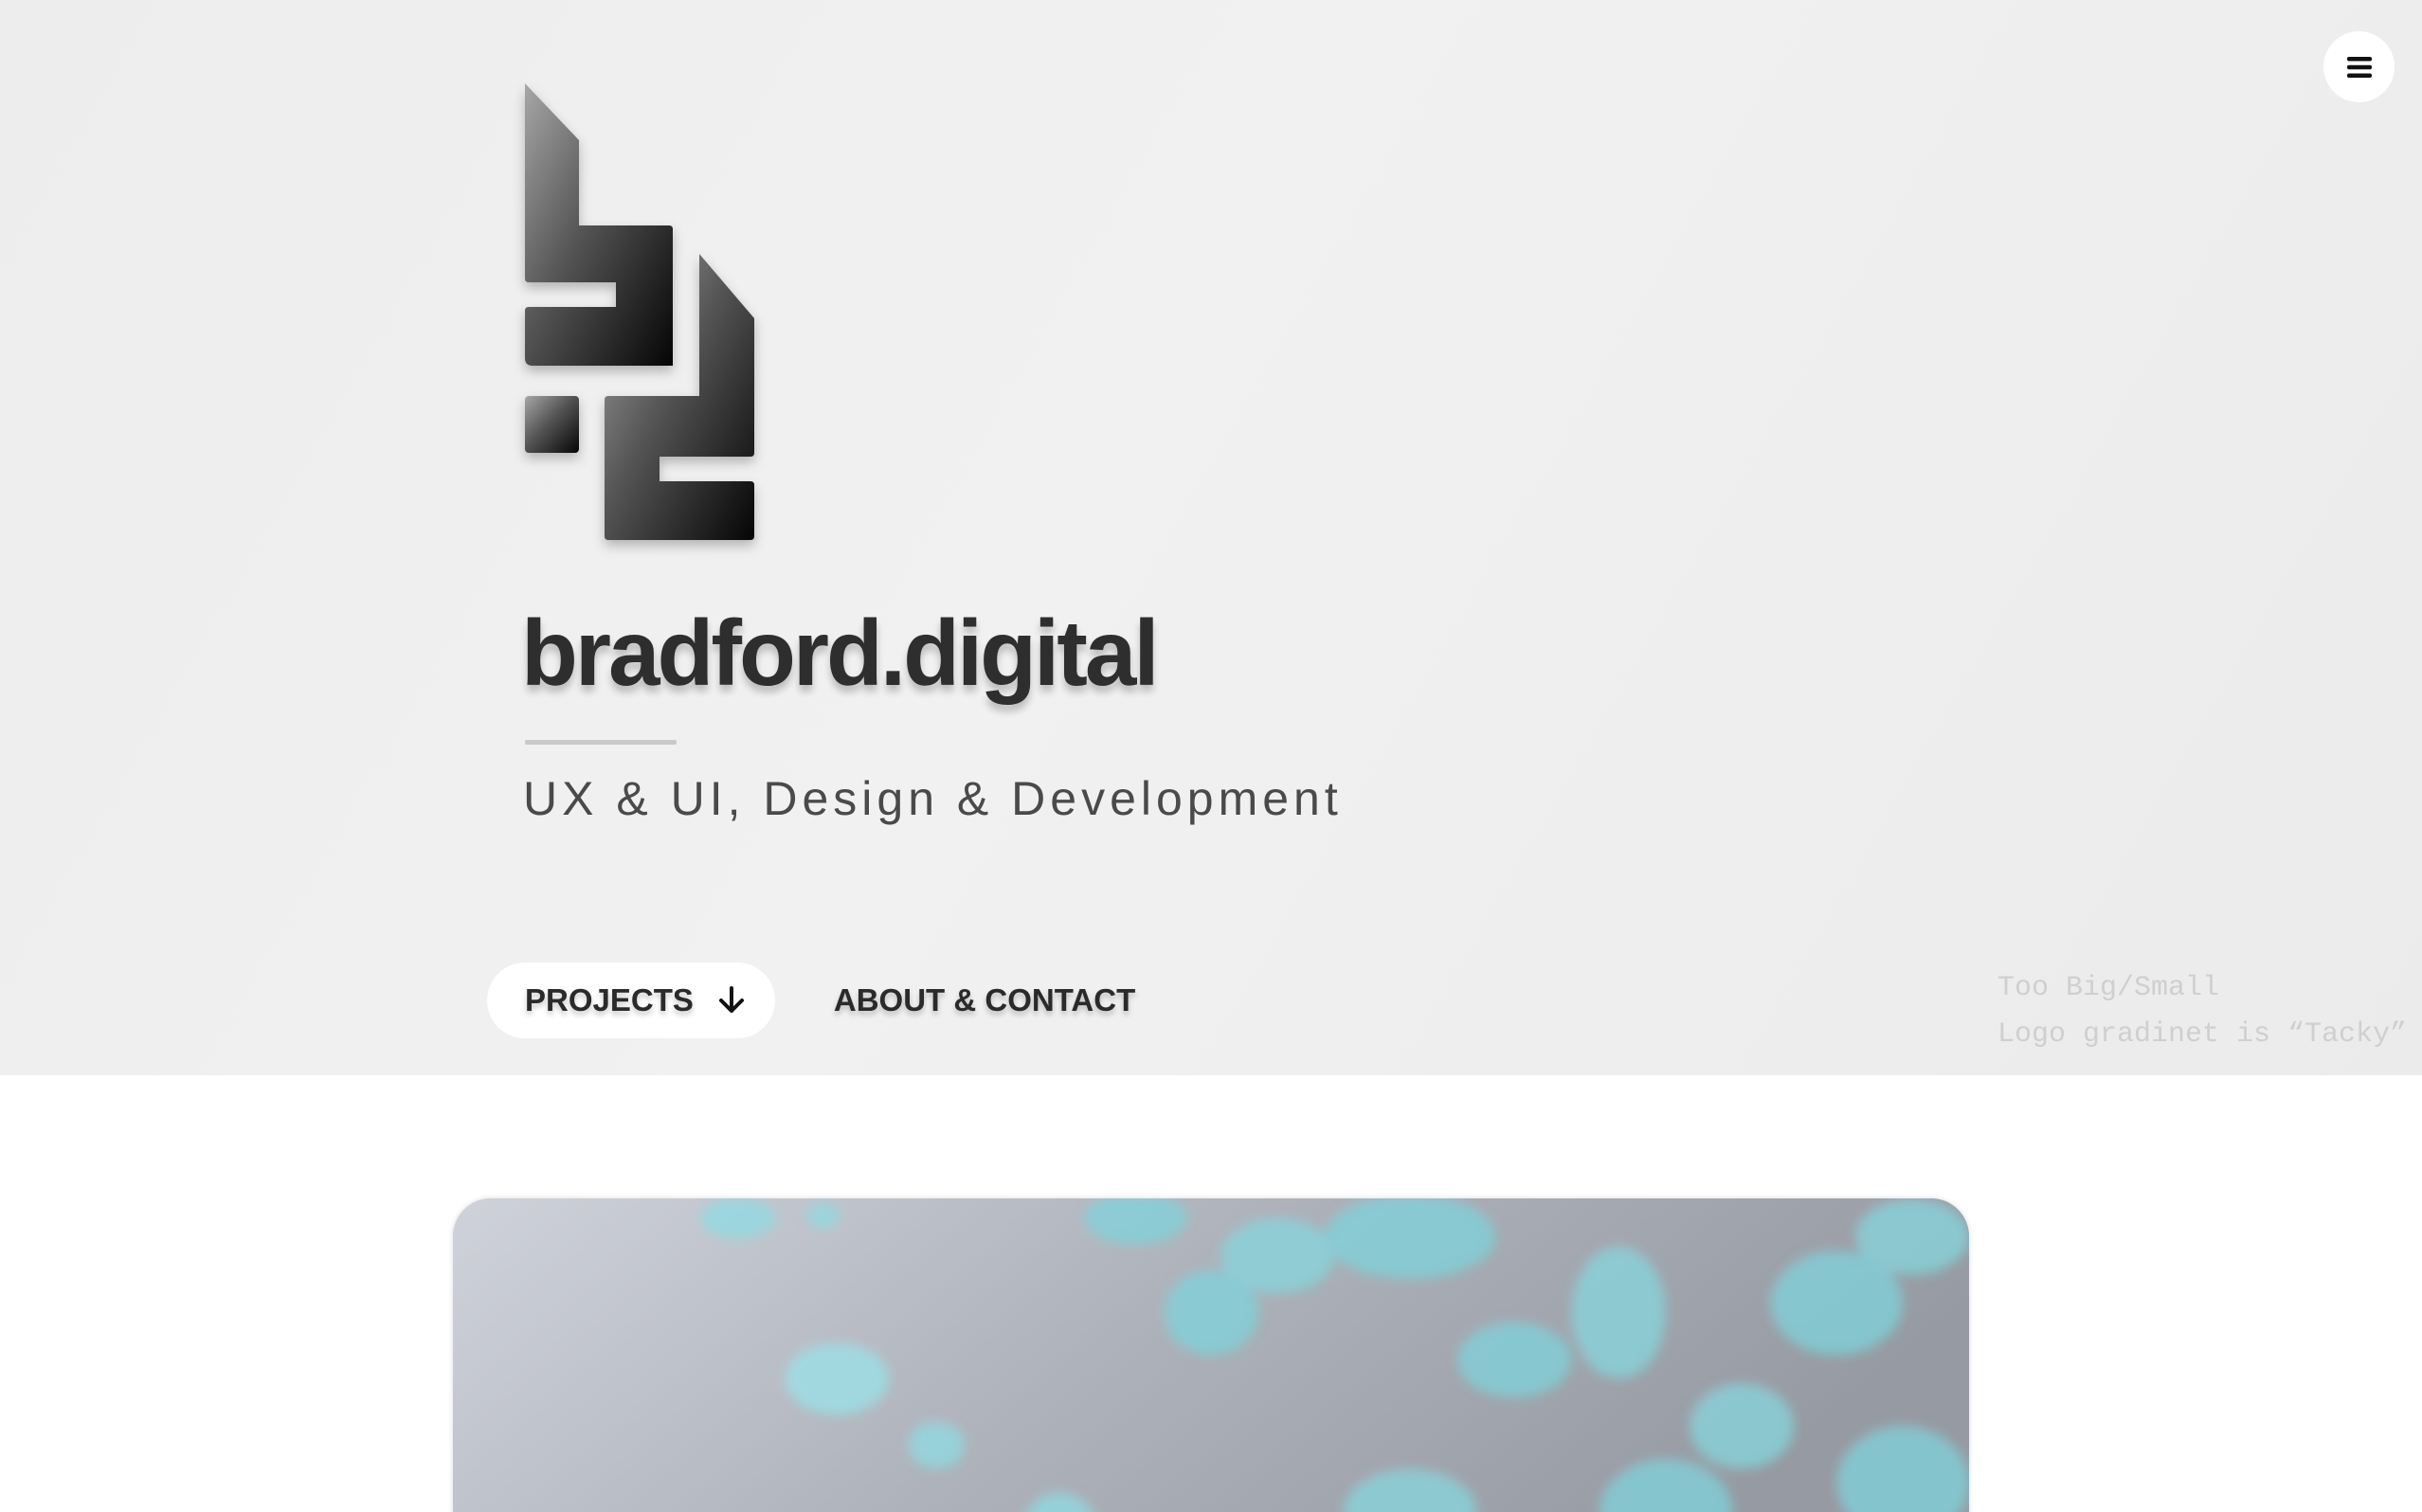  I want to click on menu-button, so click(2359, 66).